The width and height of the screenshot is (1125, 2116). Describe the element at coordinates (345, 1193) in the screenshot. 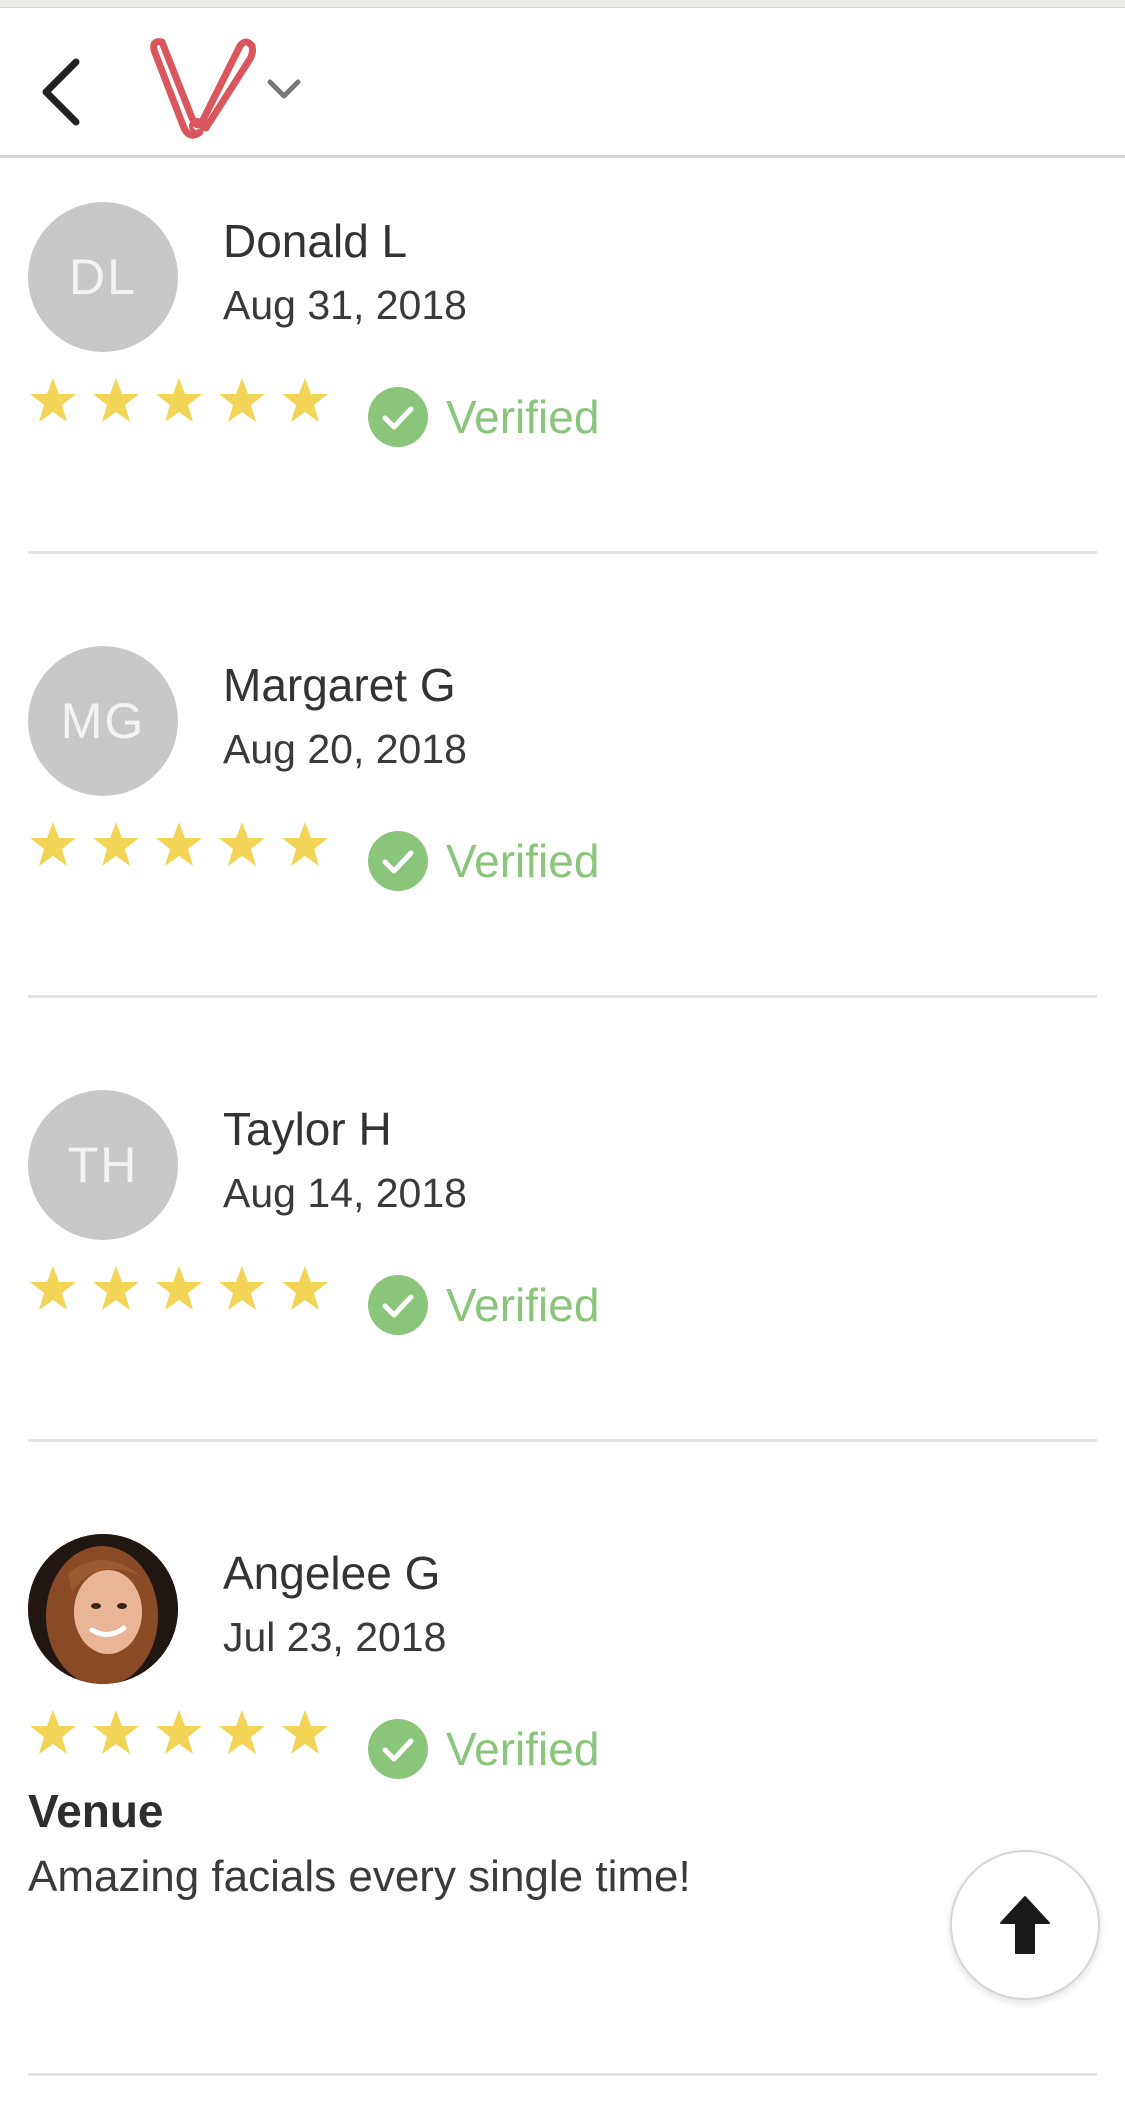

I see `review-date: Aug 14, 2018` at that location.